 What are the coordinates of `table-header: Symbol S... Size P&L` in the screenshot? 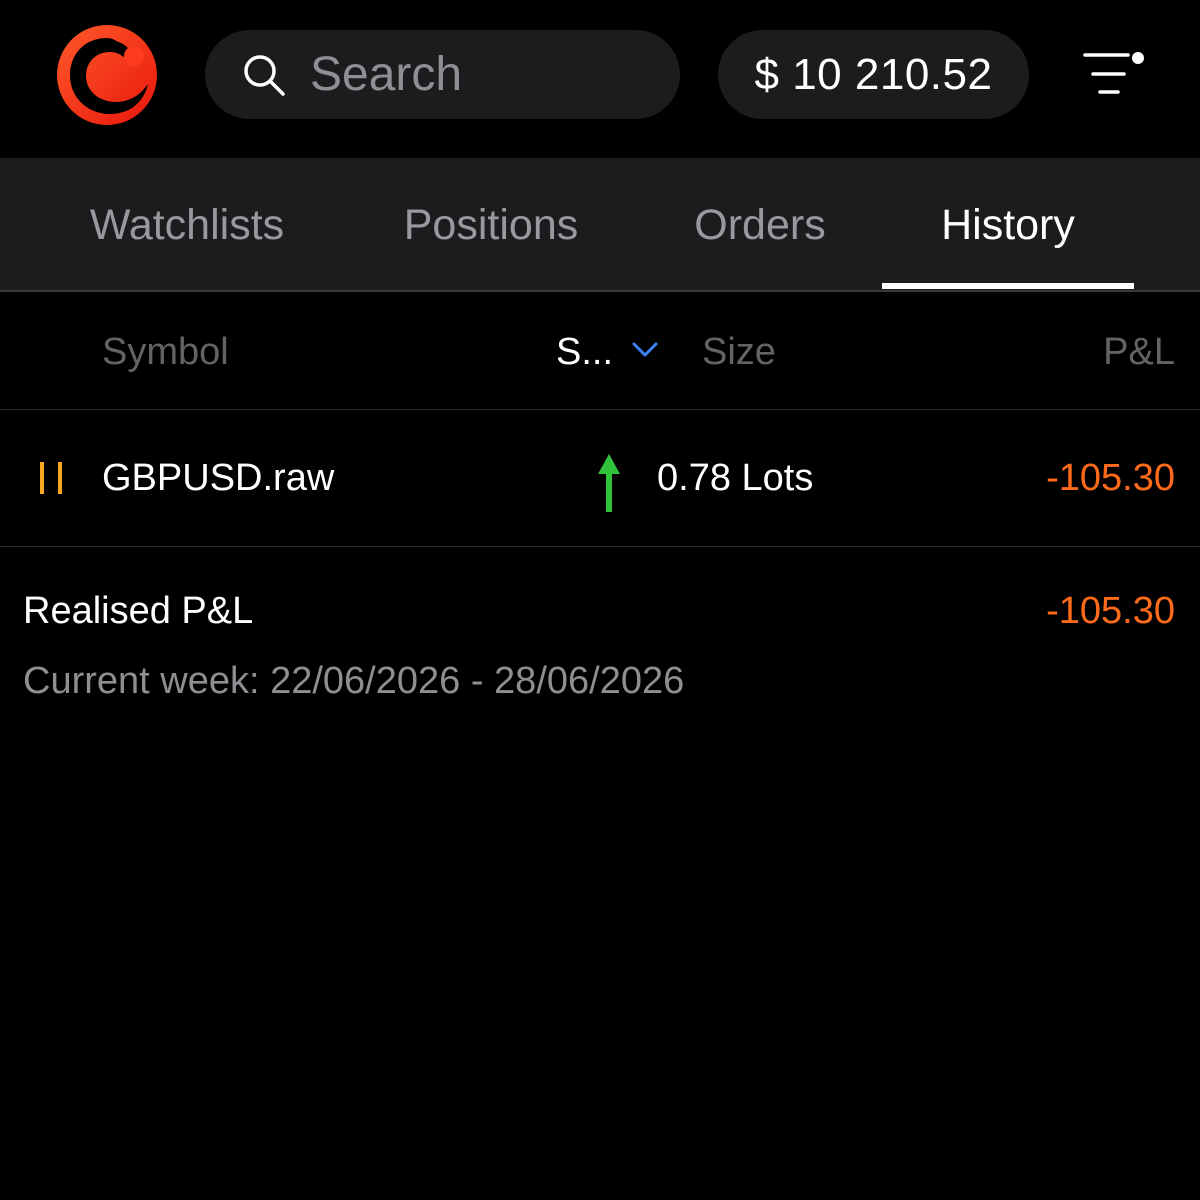 It's located at (600, 352).